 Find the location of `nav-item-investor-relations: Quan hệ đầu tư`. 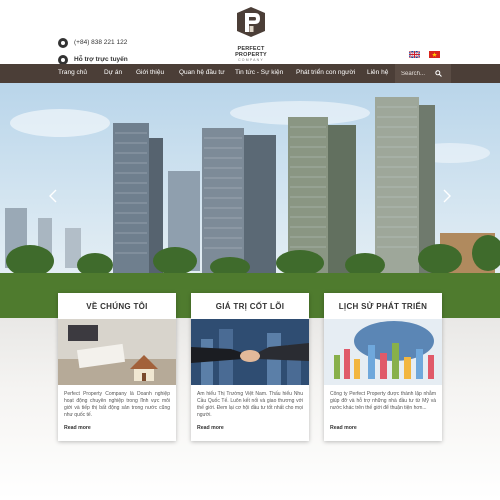

nav-item-investor-relations: Quan hệ đầu tư is located at coordinates (202, 72).